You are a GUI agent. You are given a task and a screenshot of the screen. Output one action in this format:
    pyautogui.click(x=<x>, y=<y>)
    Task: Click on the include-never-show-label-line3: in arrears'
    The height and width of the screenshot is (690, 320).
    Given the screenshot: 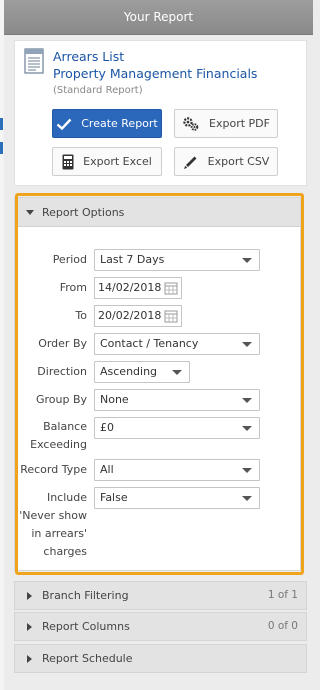 What is the action you would take?
    pyautogui.click(x=59, y=533)
    